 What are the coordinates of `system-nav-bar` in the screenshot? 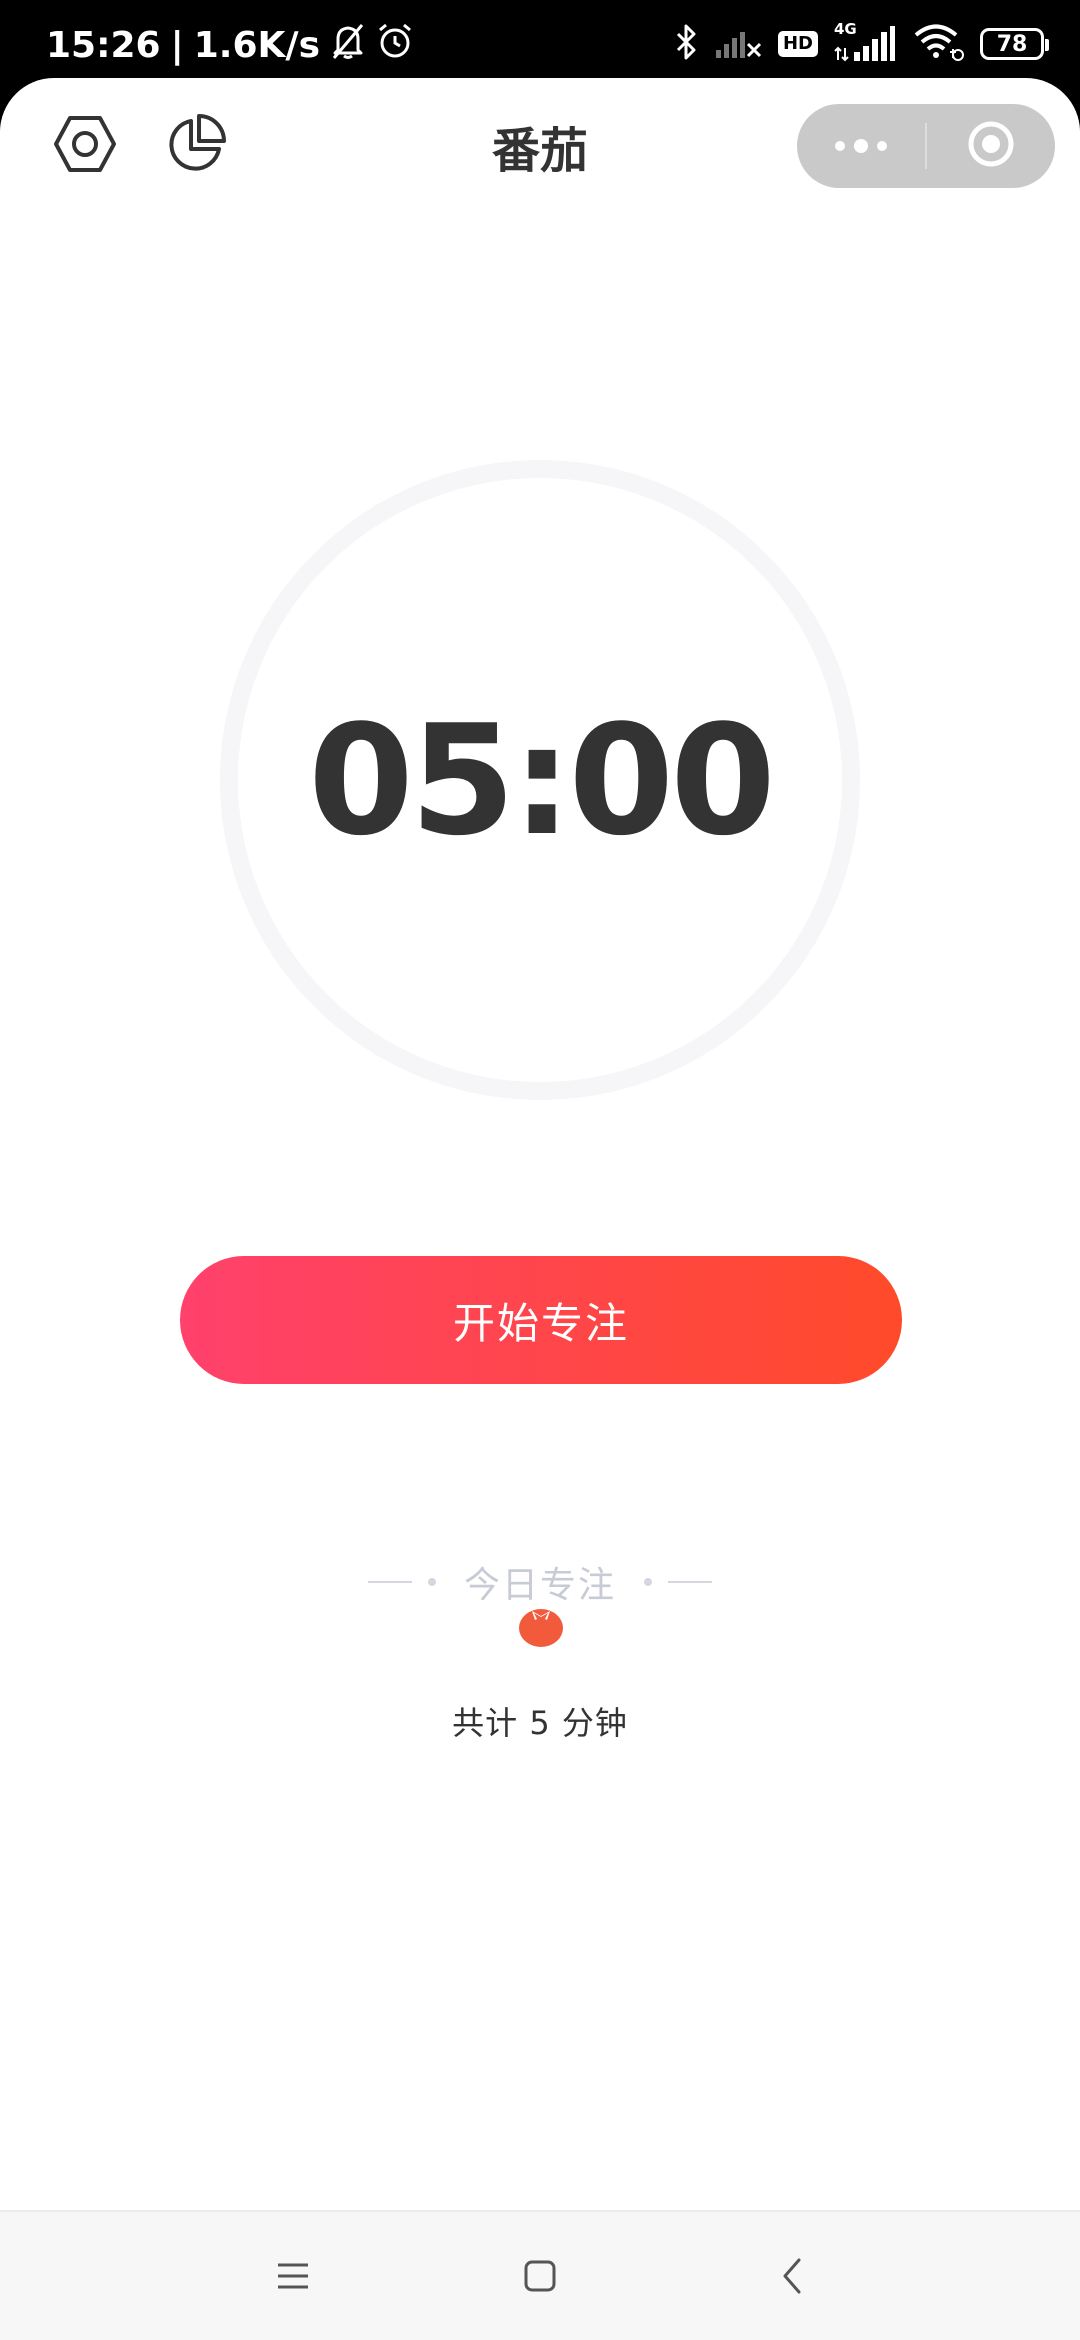 It's located at (540, 2275).